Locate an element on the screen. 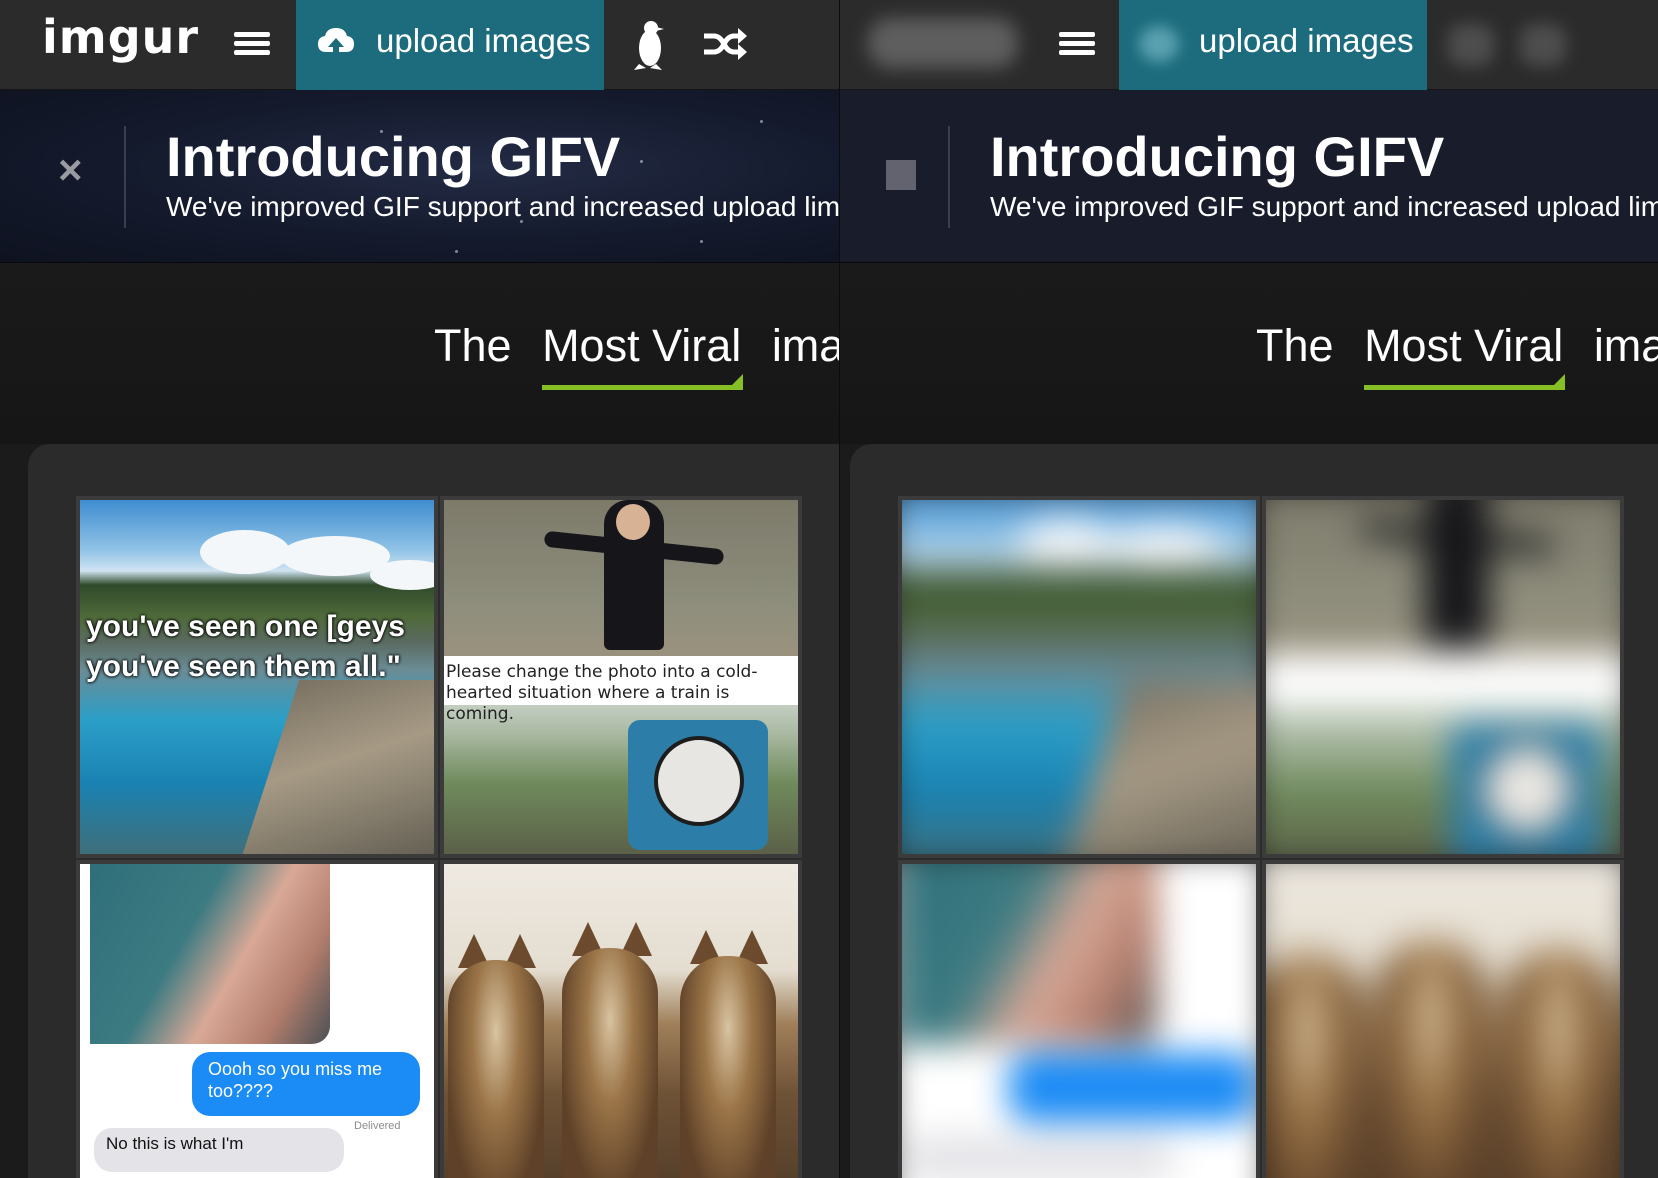  meme-text-line-1: you've seen one [geys is located at coordinates (245, 626).